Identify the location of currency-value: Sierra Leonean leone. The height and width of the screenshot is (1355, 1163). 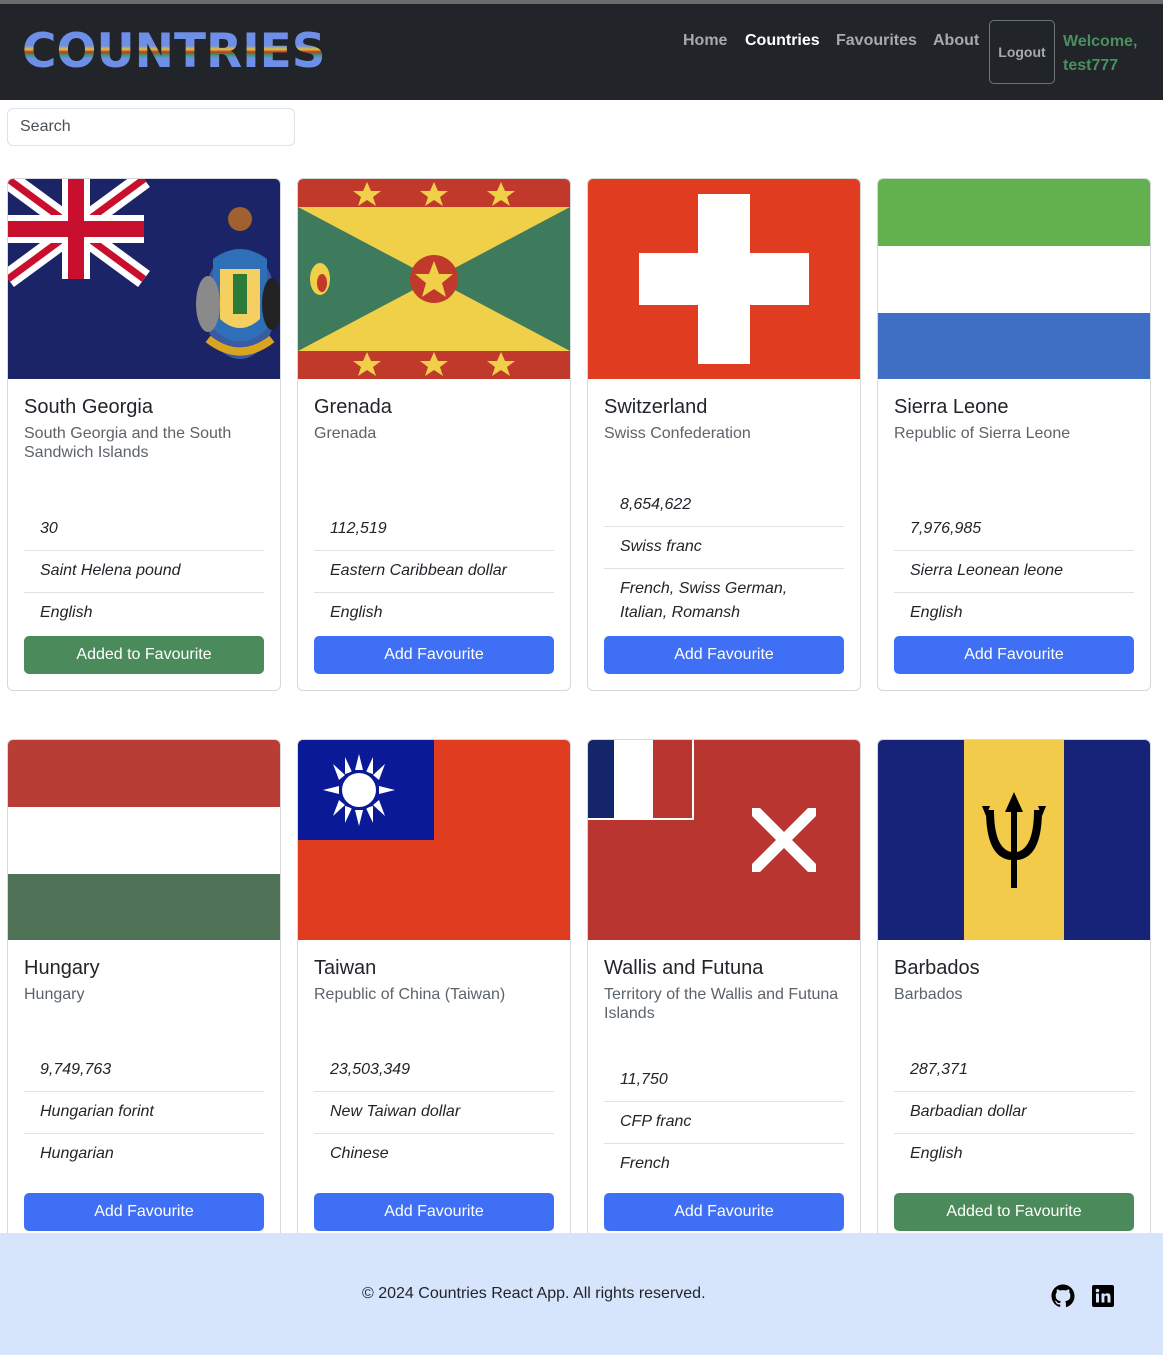
(1014, 572).